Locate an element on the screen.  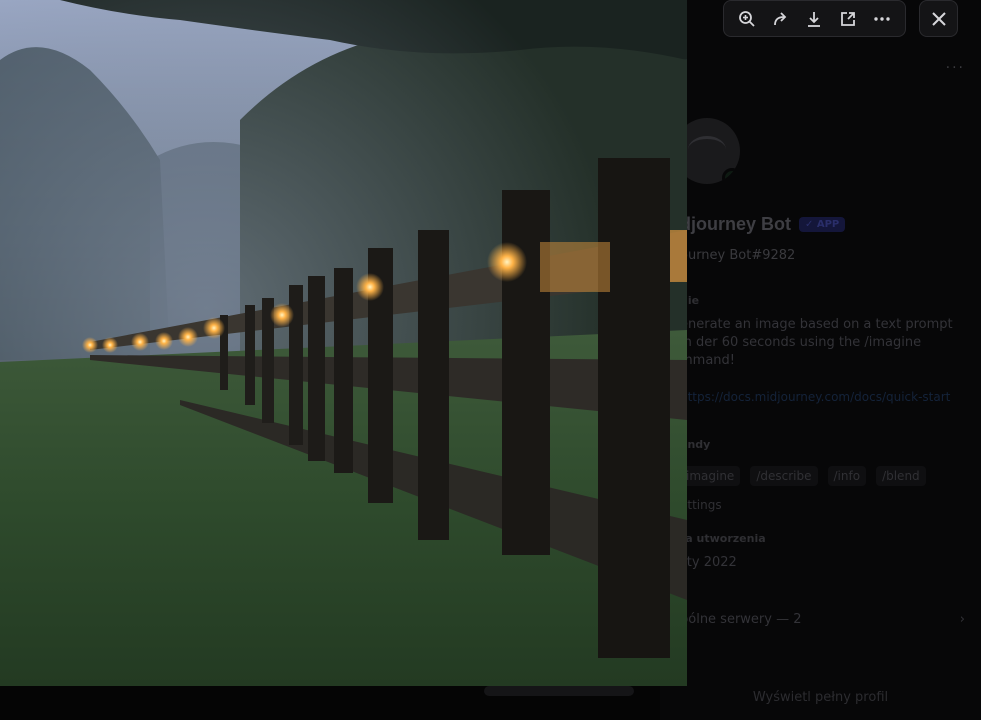
mutual-servers-row: pólne serwery — 2 › is located at coordinates (822, 619).